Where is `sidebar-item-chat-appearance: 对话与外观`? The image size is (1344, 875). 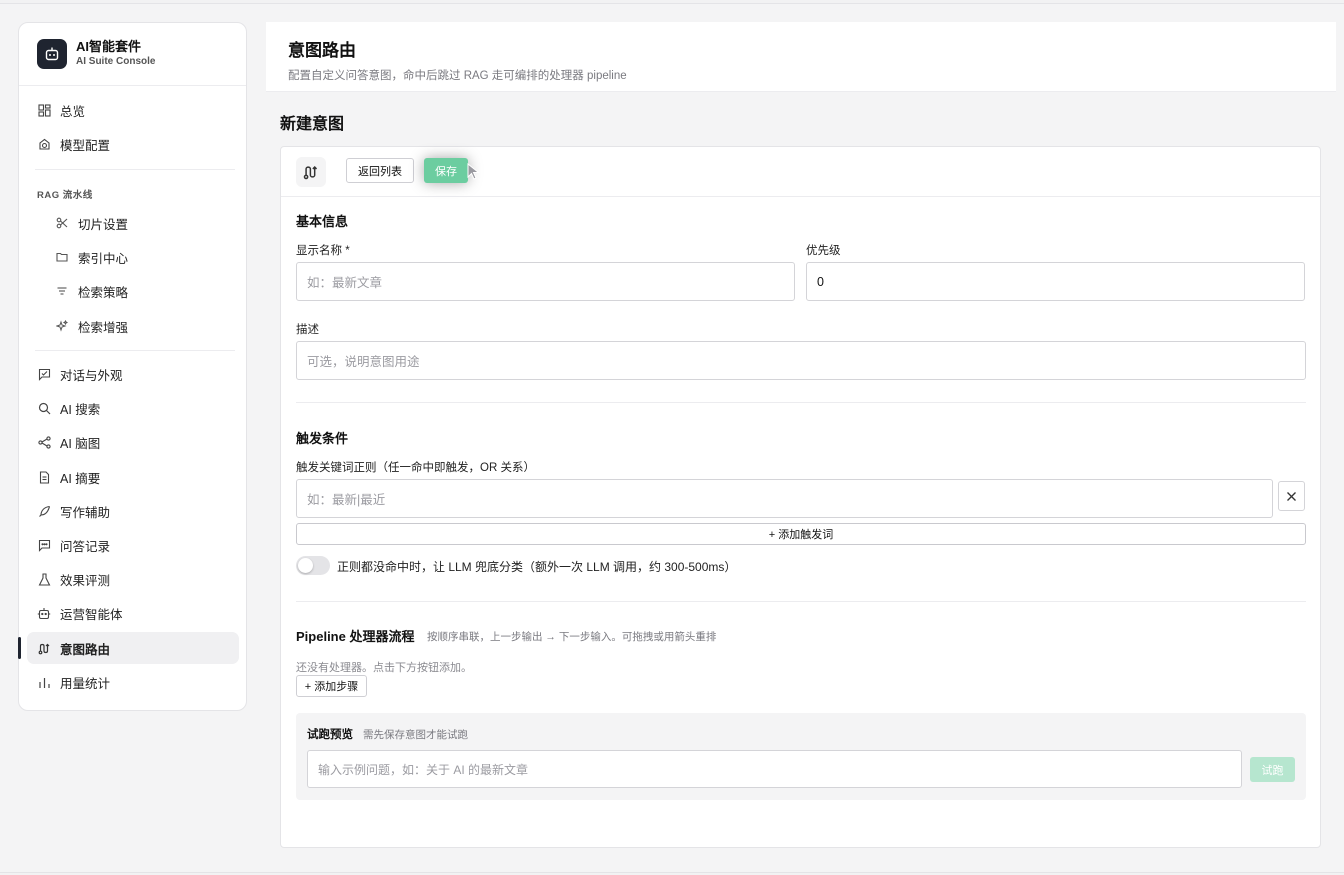
sidebar-item-chat-appearance: 对话与外观 is located at coordinates (133, 374).